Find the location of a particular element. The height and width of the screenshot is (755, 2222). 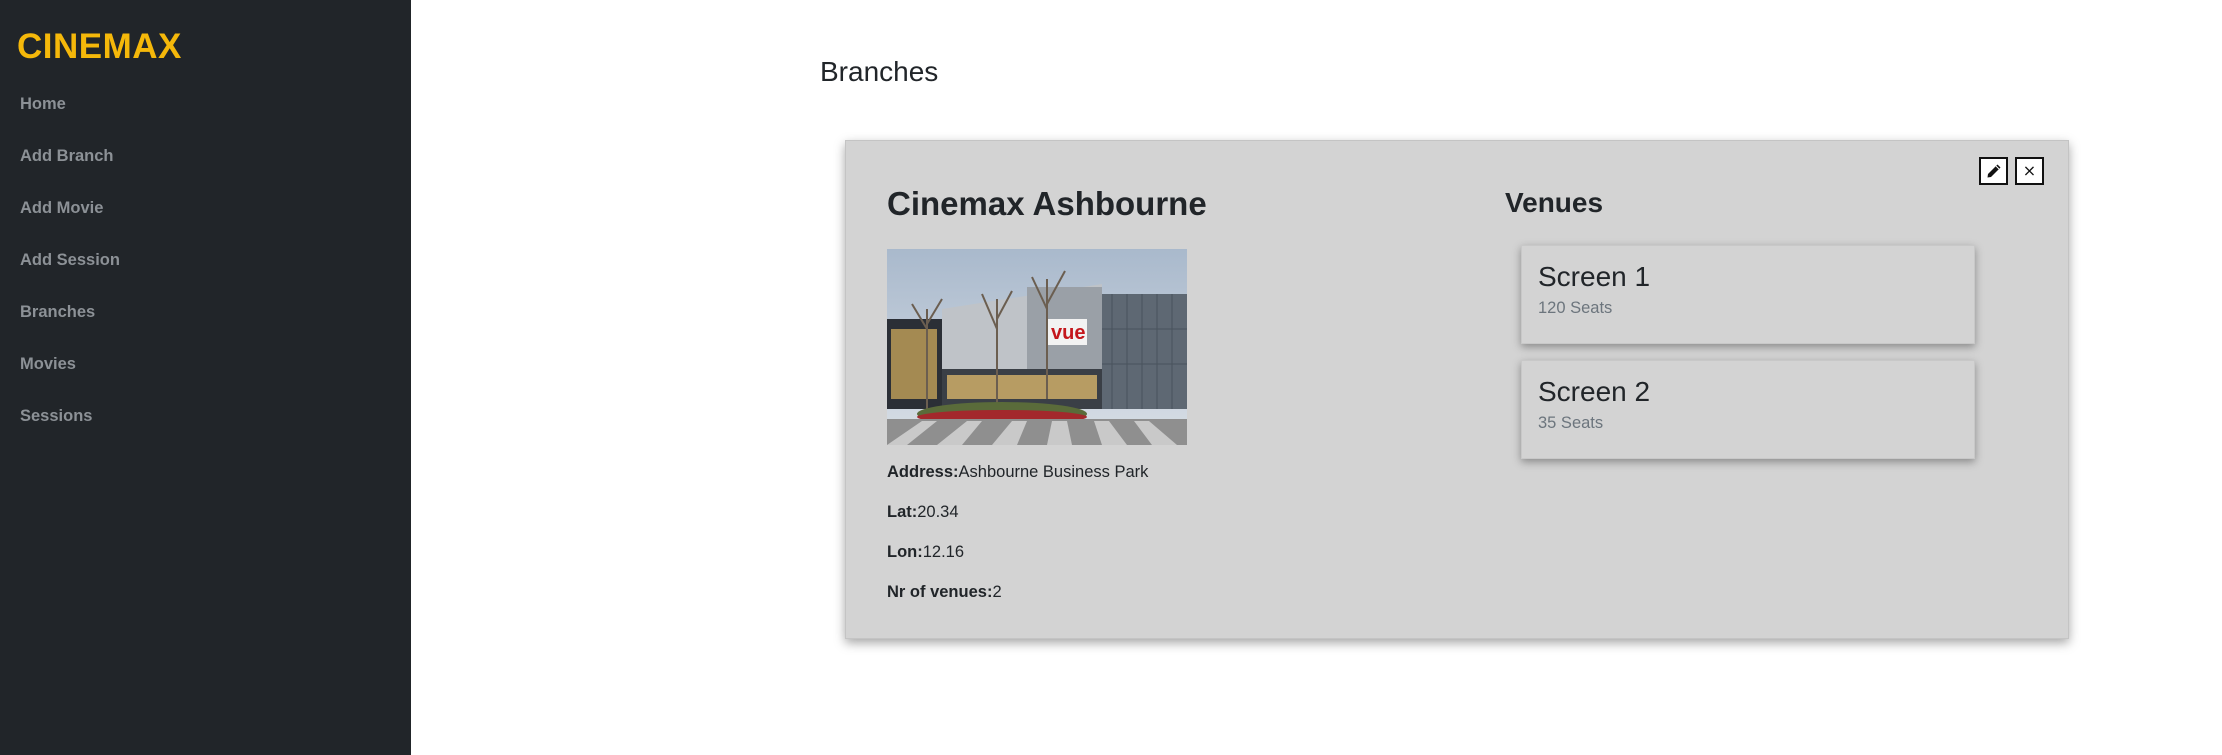

venue-count-label: Nr of venues: is located at coordinates (940, 592).